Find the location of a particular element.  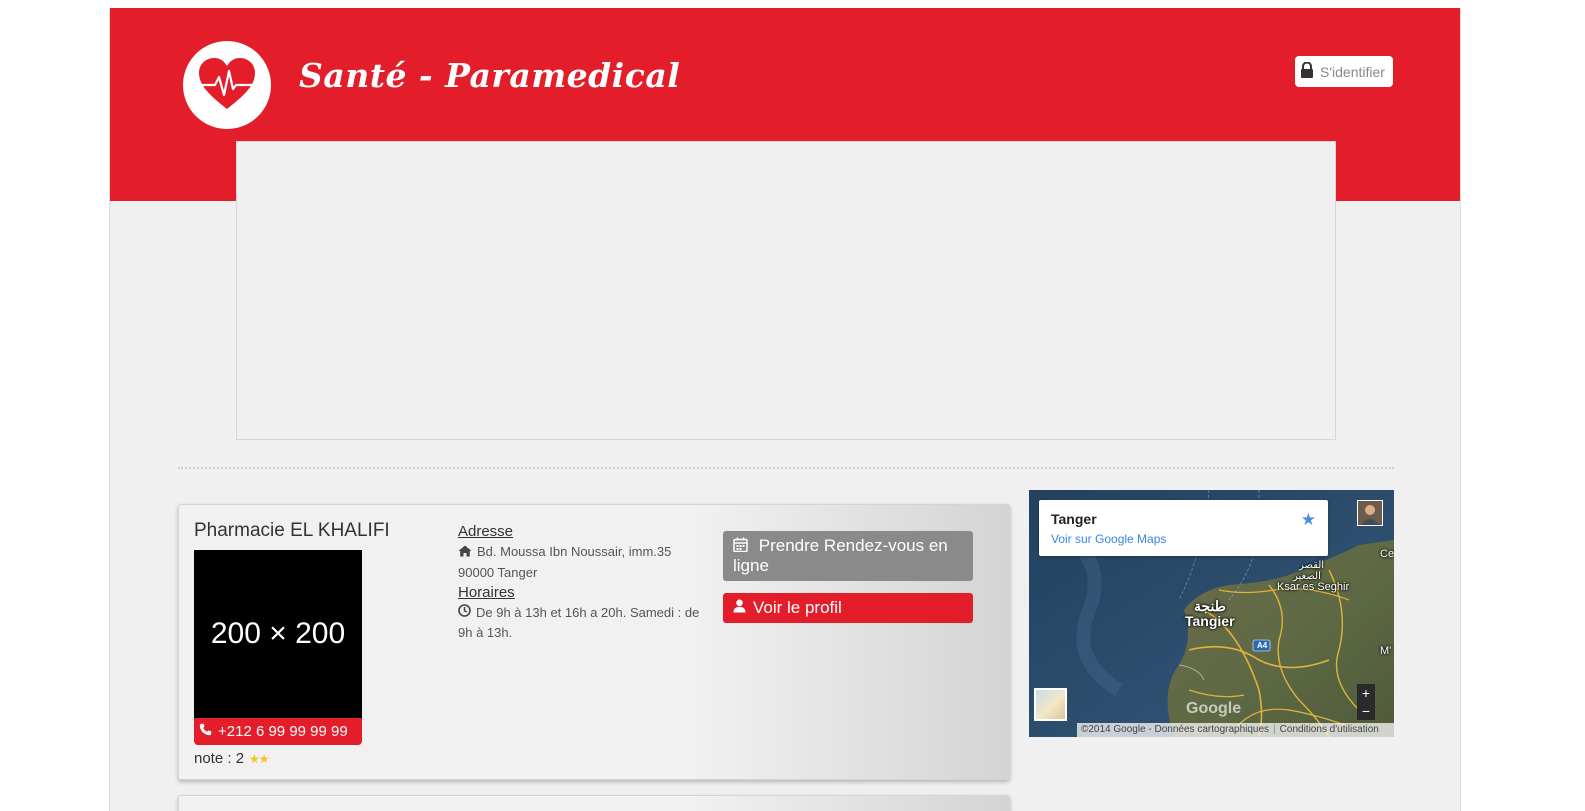

user-icon is located at coordinates (739, 608).